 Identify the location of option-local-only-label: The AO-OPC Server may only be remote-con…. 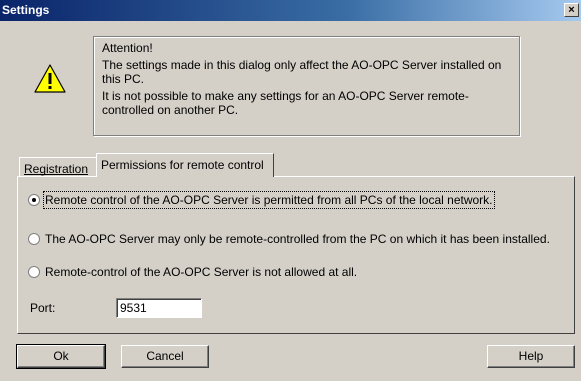
(297, 239).